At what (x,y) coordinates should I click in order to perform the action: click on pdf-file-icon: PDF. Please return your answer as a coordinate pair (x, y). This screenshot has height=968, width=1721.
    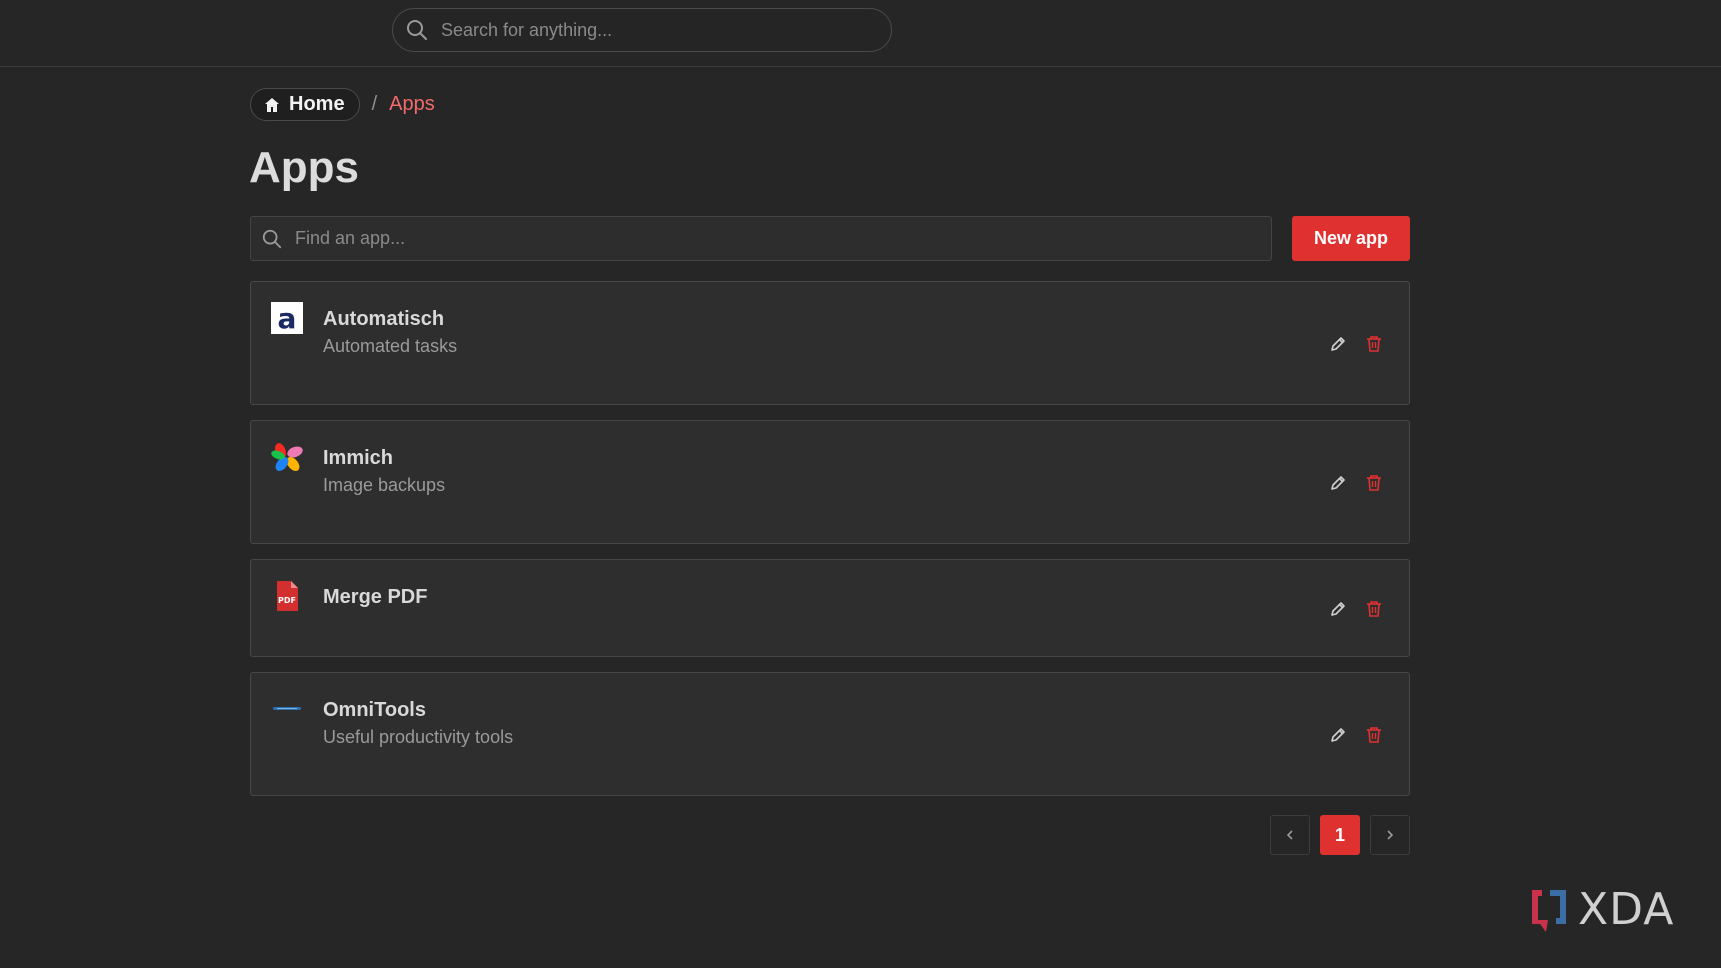
    Looking at the image, I should click on (287, 596).